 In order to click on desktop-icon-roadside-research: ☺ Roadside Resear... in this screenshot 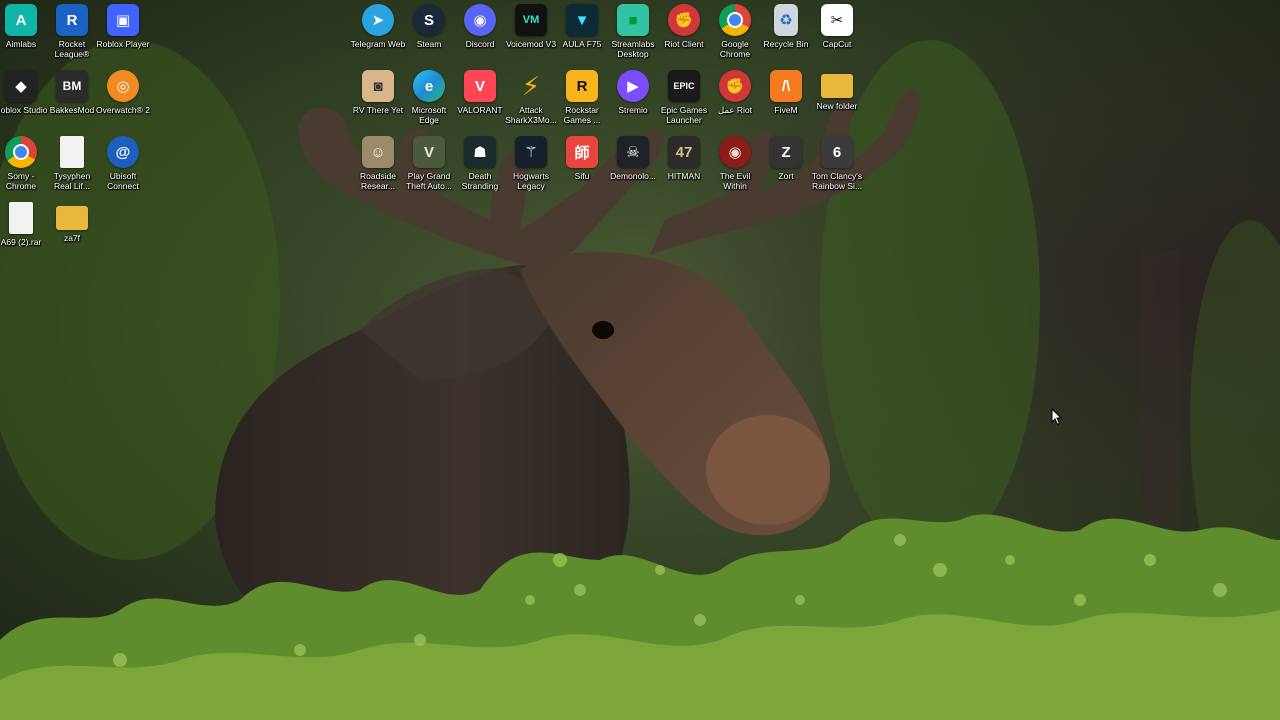, I will do `click(378, 168)`.